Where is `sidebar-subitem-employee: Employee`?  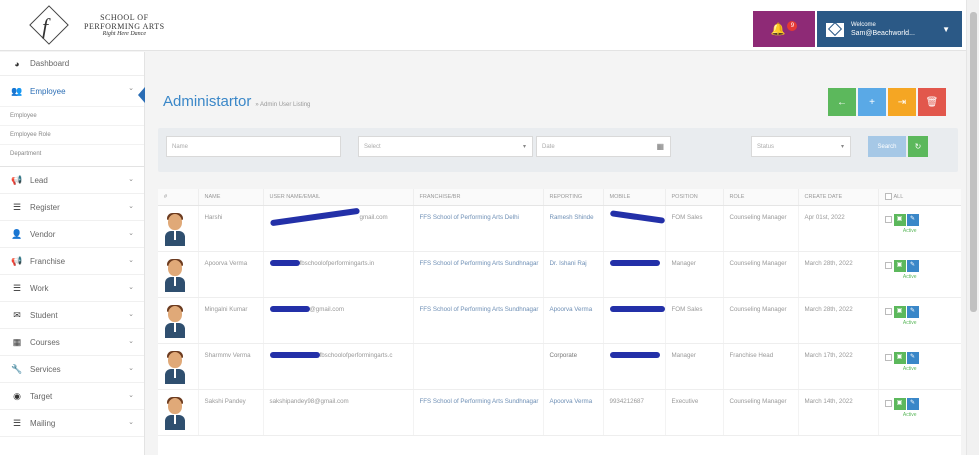
sidebar-subitem-employee: Employee is located at coordinates (72, 115).